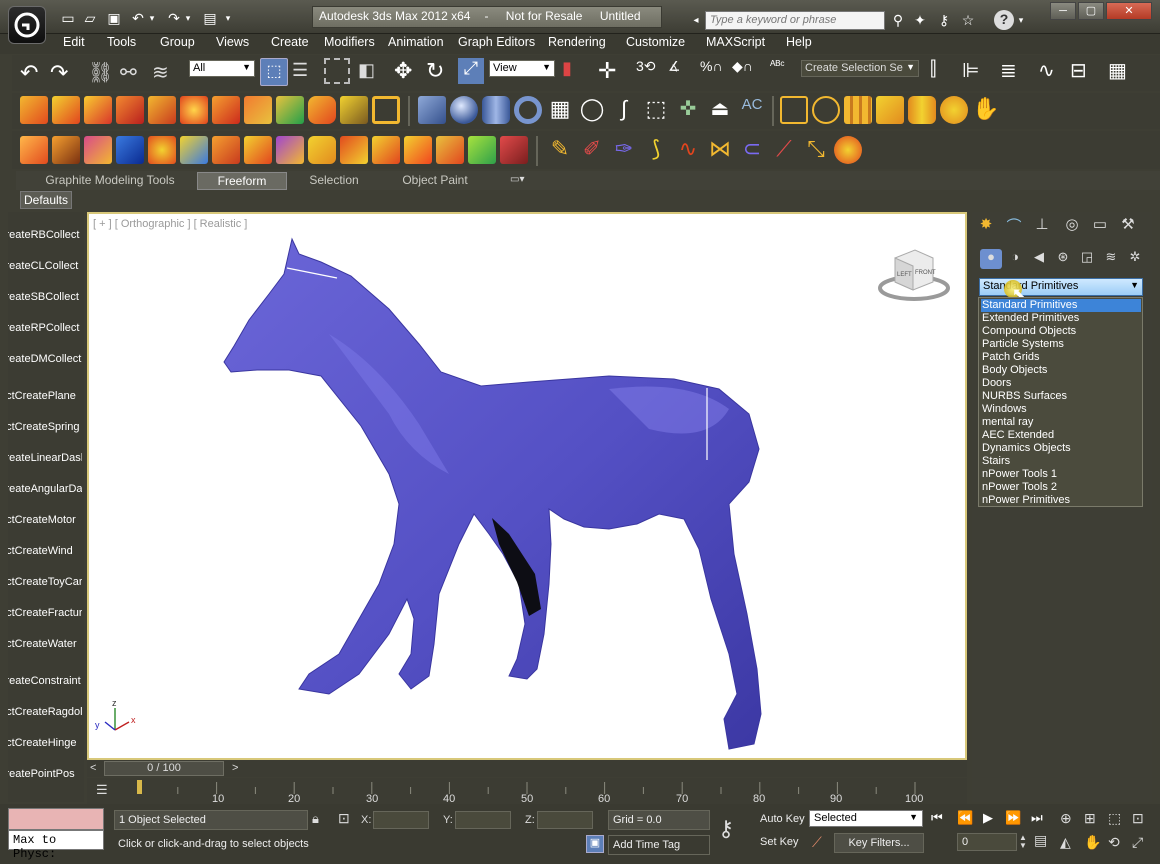 Image resolution: width=1160 pixels, height=864 pixels. What do you see at coordinates (890, 110) in the screenshot?
I see `wall-object-icon` at bounding box center [890, 110].